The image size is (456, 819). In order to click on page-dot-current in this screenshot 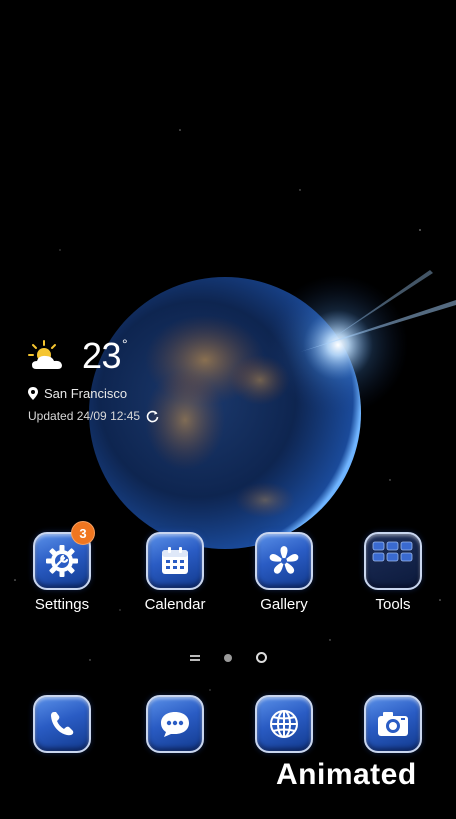, I will do `click(261, 657)`.